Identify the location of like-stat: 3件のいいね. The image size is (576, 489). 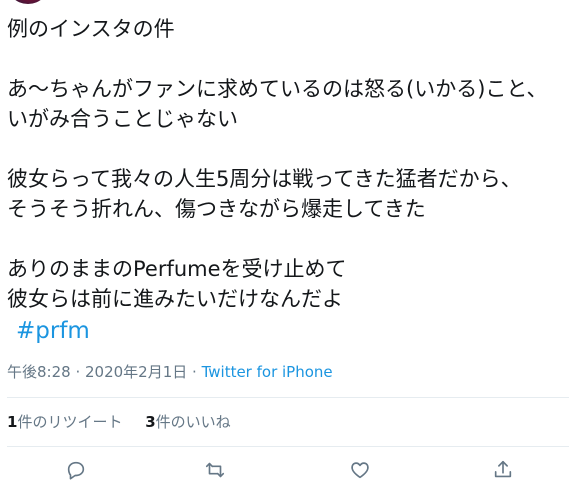
(187, 422).